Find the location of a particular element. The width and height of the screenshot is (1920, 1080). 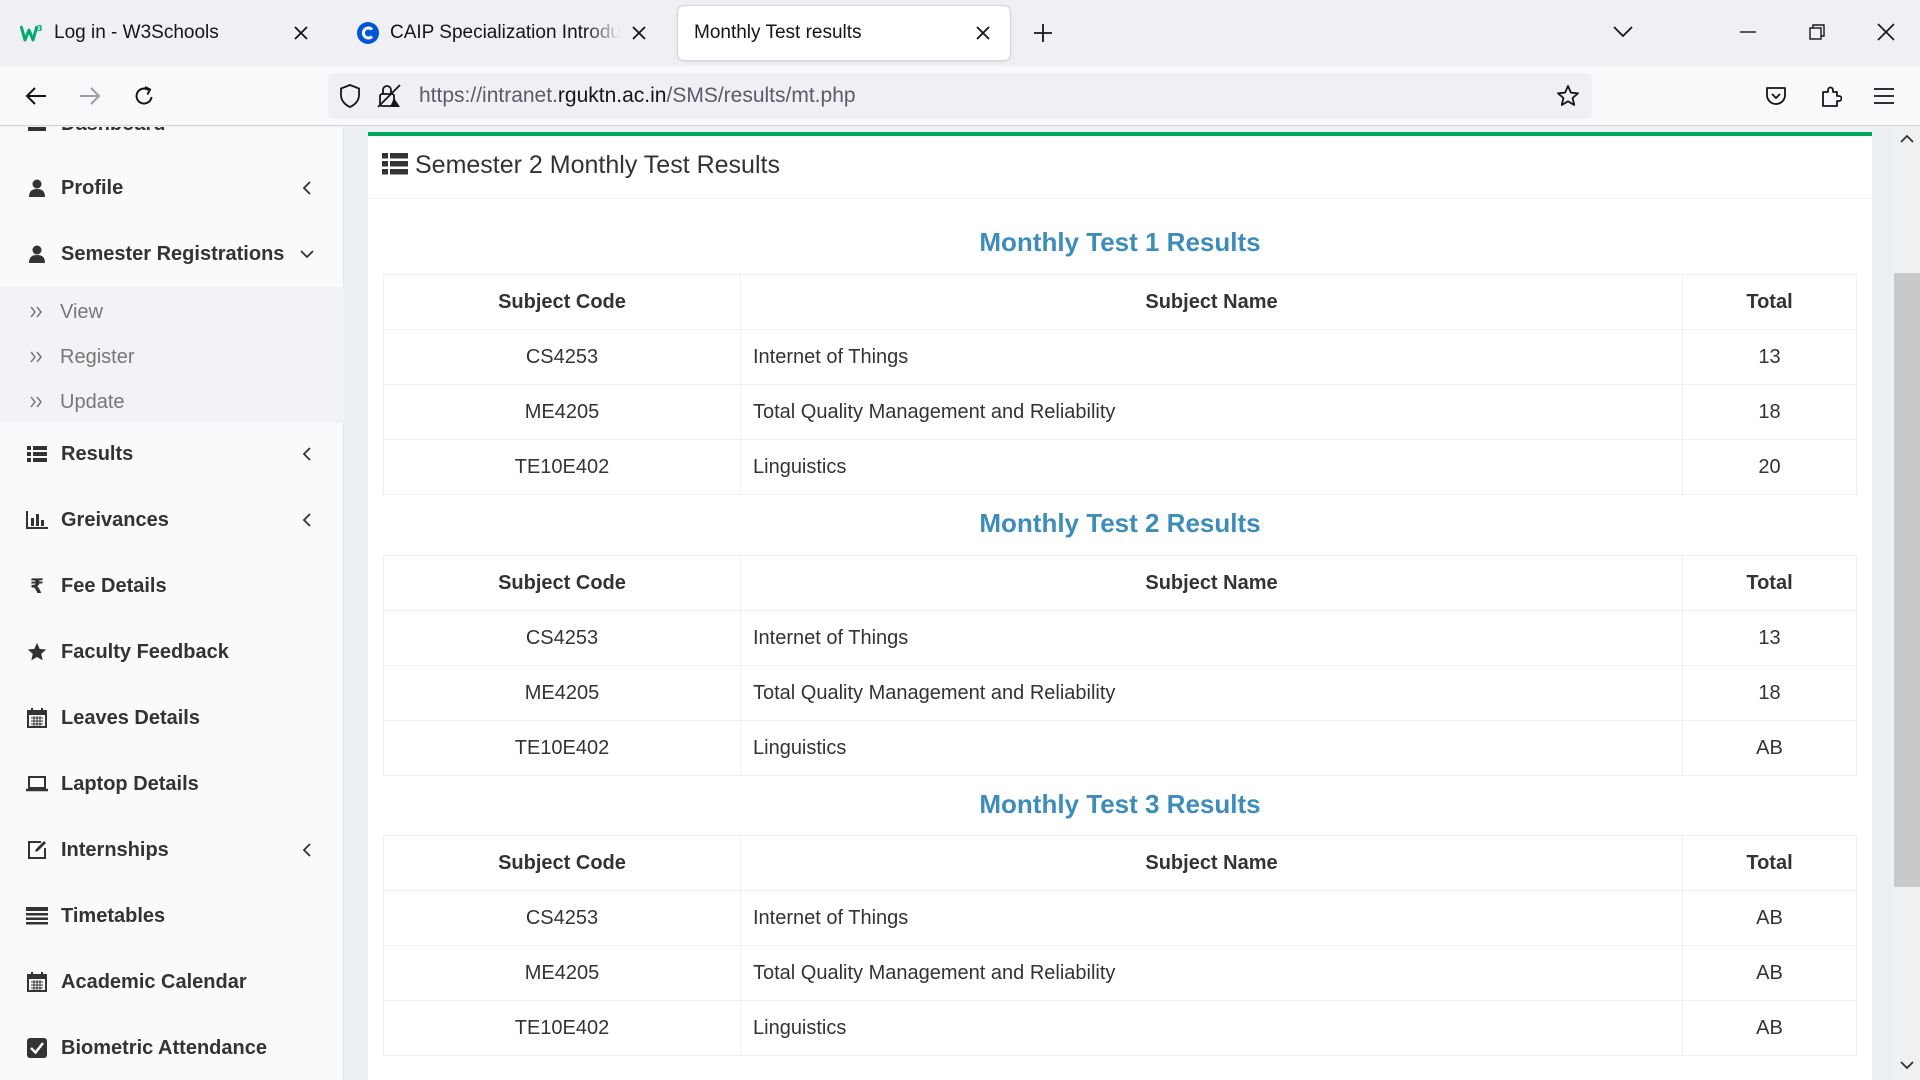

coursera-logo-icon is located at coordinates (368, 33).